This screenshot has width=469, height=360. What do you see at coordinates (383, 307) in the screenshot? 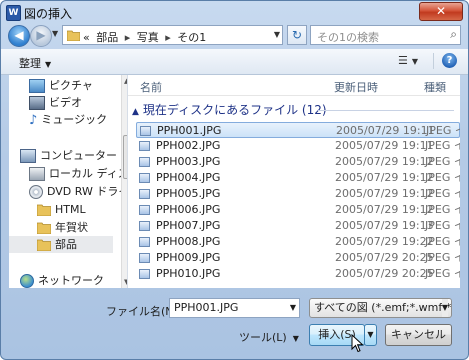
I see `file-type-filter-value: すべての図 (*.emf;*.wmf;*.j` at bounding box center [383, 307].